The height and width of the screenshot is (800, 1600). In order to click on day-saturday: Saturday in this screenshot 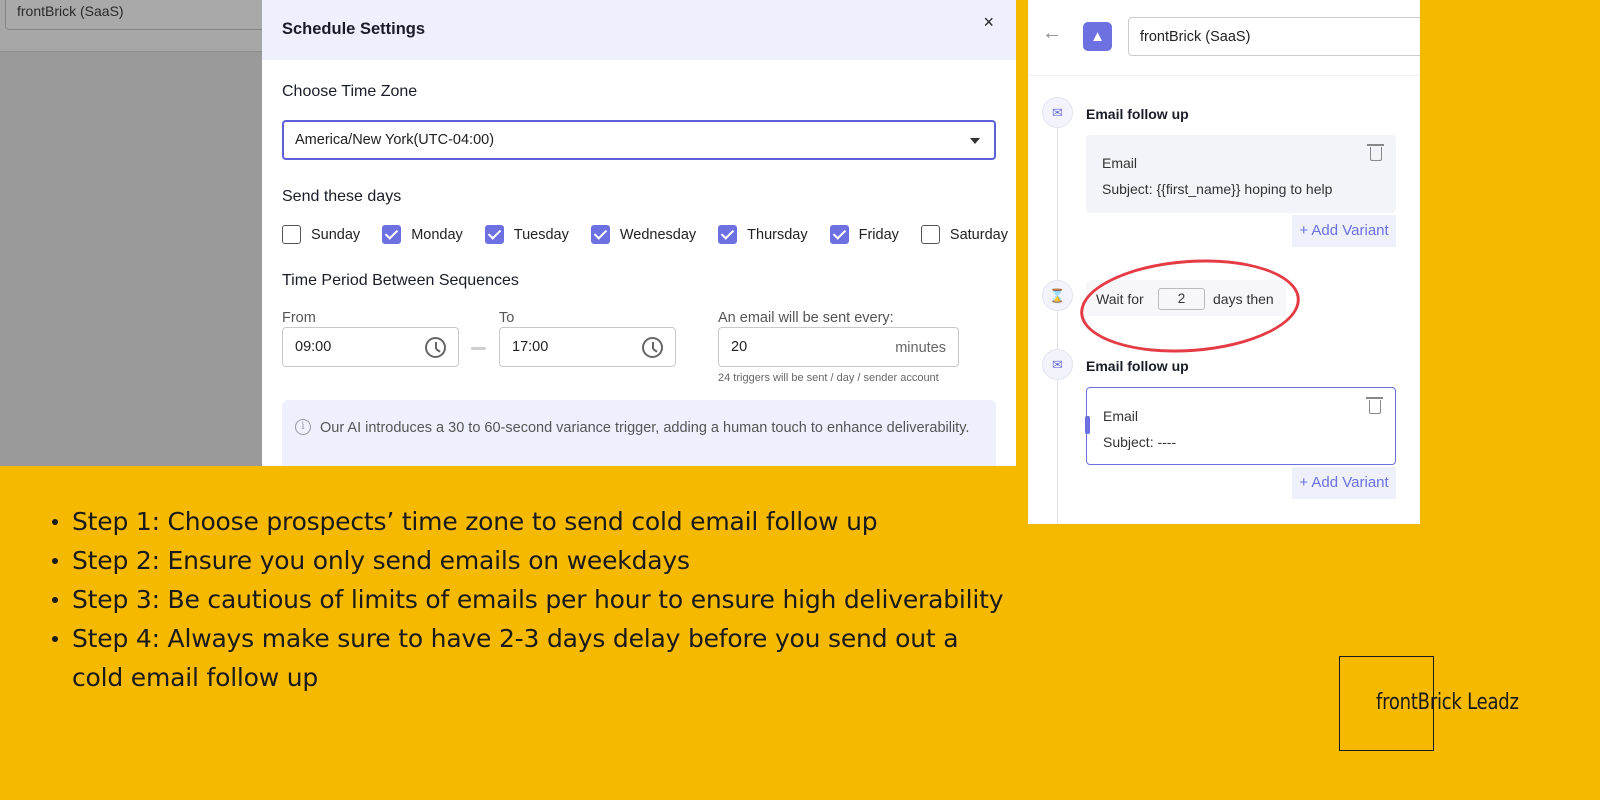, I will do `click(964, 234)`.